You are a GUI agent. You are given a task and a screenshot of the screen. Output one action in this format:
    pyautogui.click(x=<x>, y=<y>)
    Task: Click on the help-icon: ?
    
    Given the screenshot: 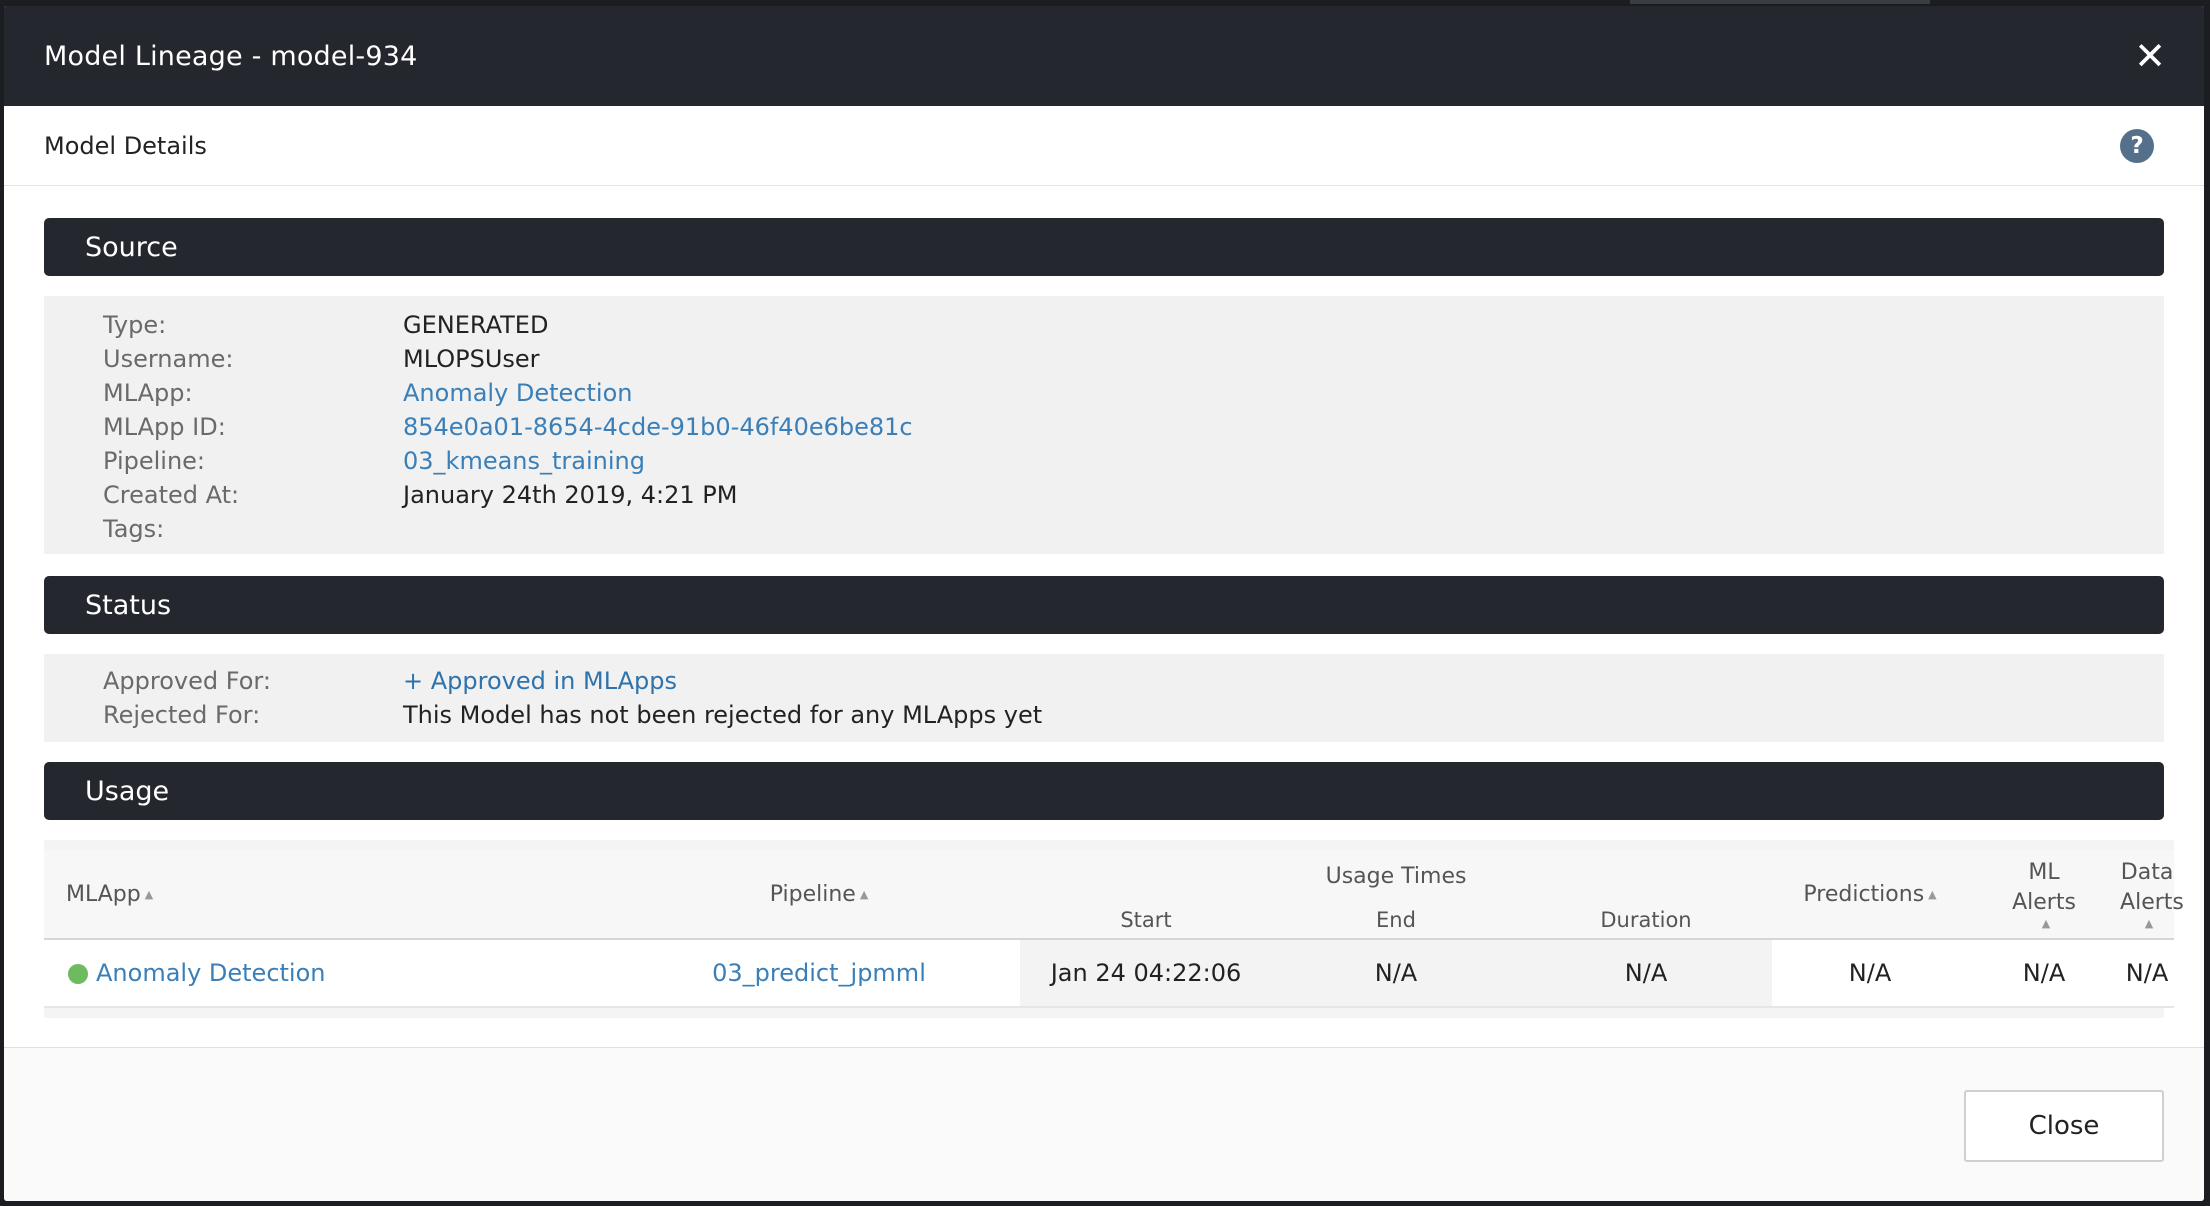 What is the action you would take?
    pyautogui.click(x=2137, y=145)
    